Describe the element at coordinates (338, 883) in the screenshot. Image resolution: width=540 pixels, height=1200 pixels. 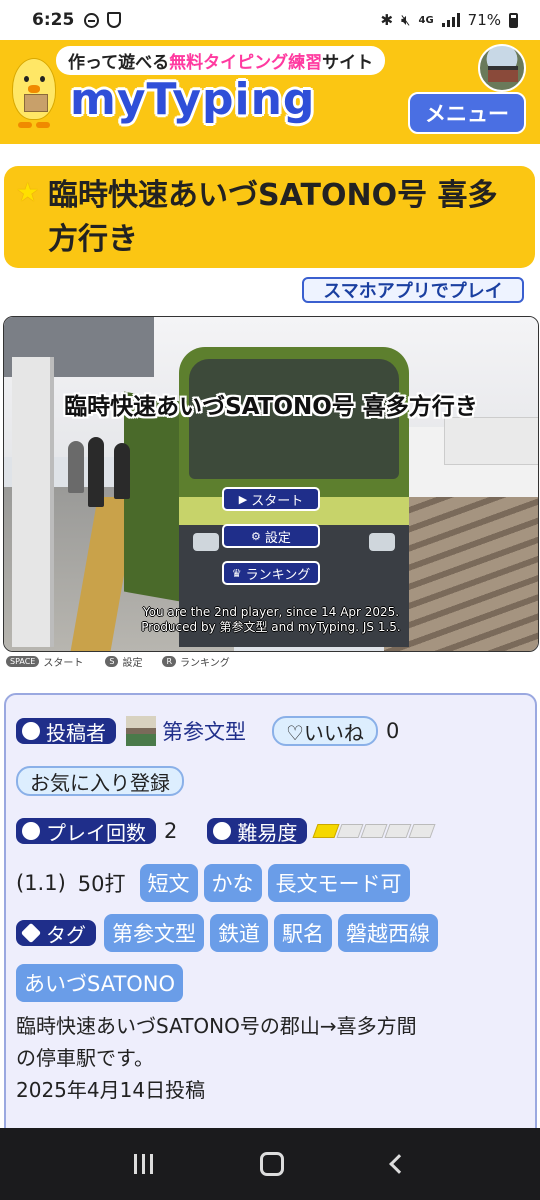
I see `attr-chip-long-mode: 長文モード可` at that location.